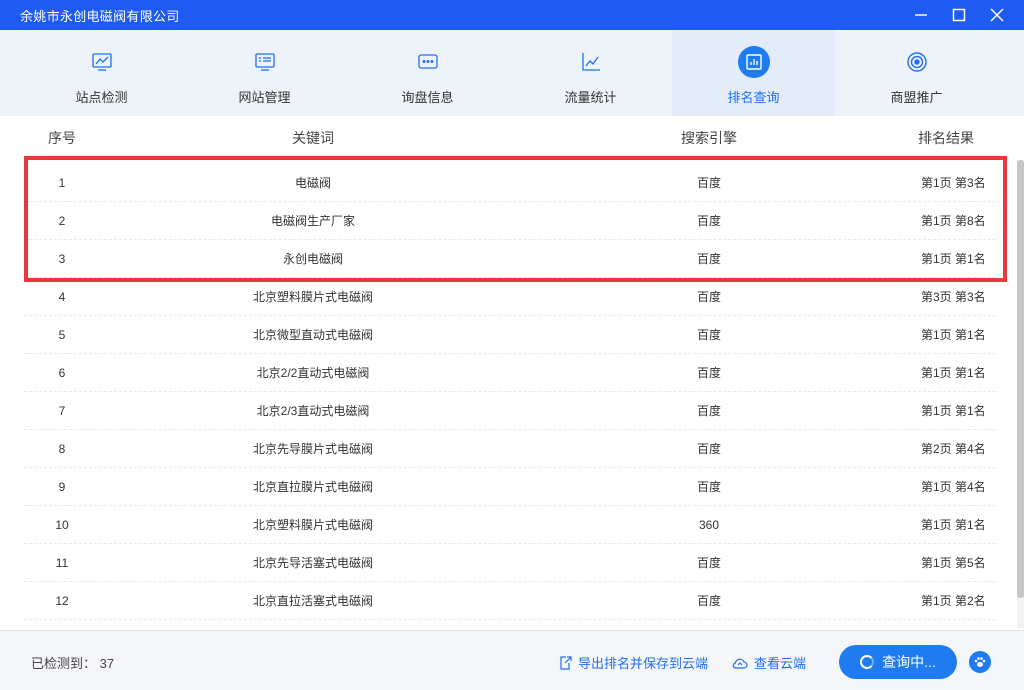 The image size is (1024, 690). I want to click on tab-label: 网站管理, so click(264, 97).